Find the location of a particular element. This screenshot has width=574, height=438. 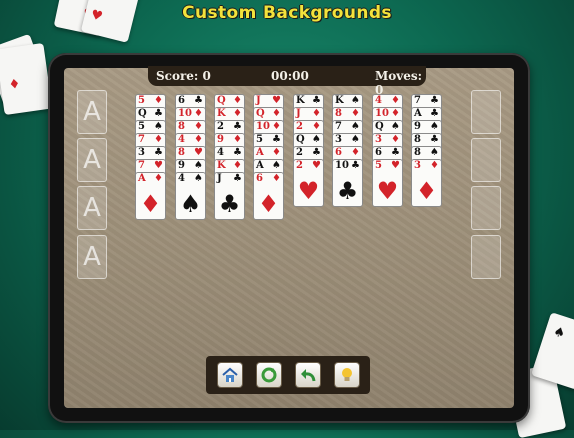

score-bar: Score: 0 00:00 Moves: 0 is located at coordinates (287, 81).